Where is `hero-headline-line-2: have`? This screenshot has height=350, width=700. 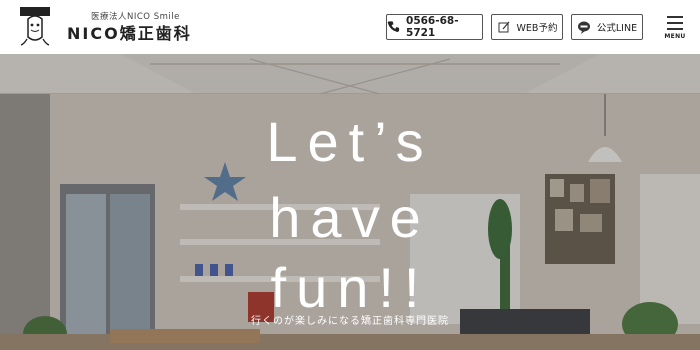 hero-headline-line-2: have is located at coordinates (350, 217).